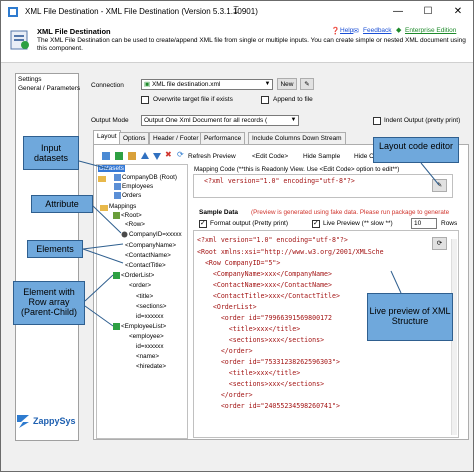 Image resolution: width=474 pixels, height=472 pixels. Describe the element at coordinates (13, 12) in the screenshot. I see `app-icon` at that location.